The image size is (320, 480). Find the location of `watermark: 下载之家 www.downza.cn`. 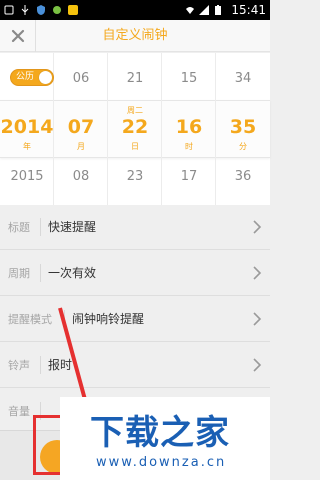

watermark: 下载之家 www.downza.cn is located at coordinates (165, 438).